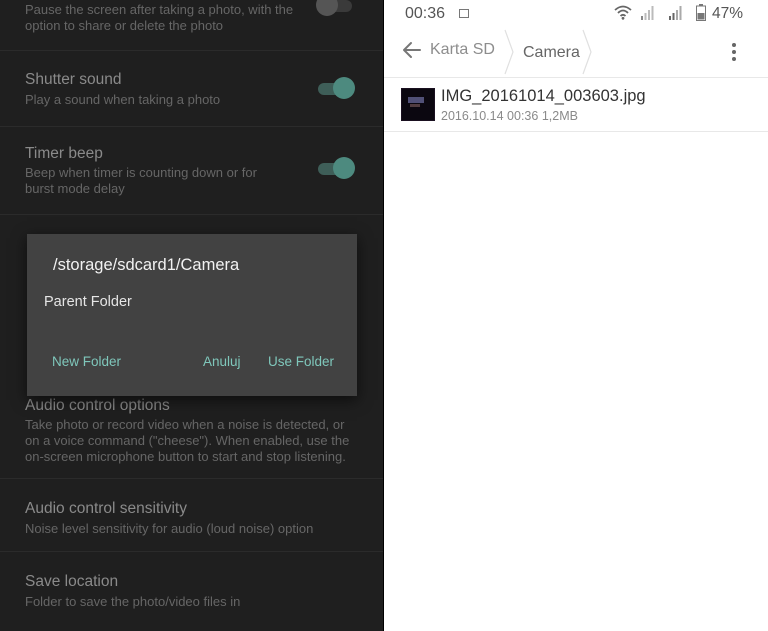 The width and height of the screenshot is (768, 631). Describe the element at coordinates (728, 13) in the screenshot. I see `battery-percent: 47%` at that location.